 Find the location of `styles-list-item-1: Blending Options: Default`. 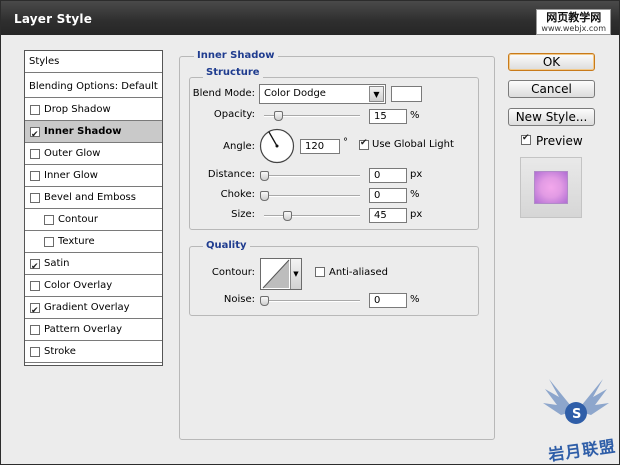

styles-list-item-1: Blending Options: Default is located at coordinates (93, 87).